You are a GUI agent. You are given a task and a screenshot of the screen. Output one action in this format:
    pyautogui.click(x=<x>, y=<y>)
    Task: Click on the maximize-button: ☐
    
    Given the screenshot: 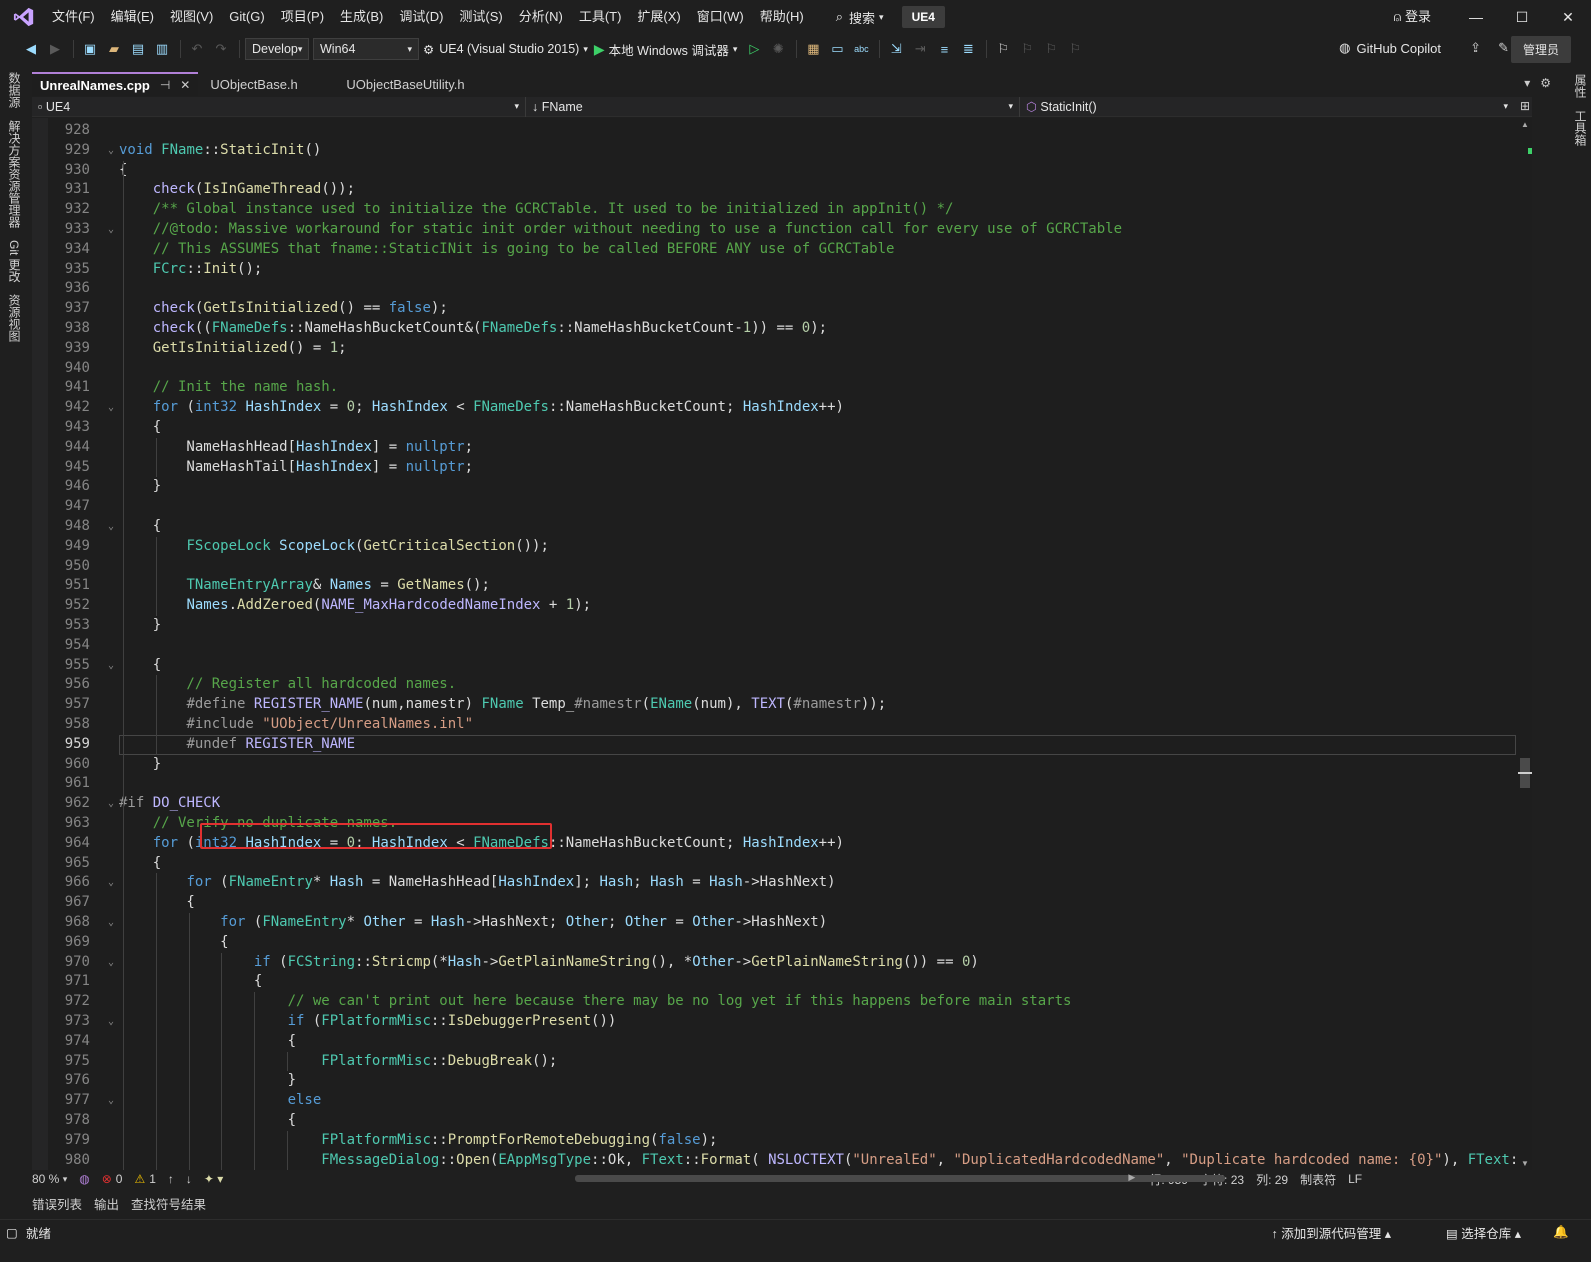 What is the action you would take?
    pyautogui.click(x=1522, y=17)
    